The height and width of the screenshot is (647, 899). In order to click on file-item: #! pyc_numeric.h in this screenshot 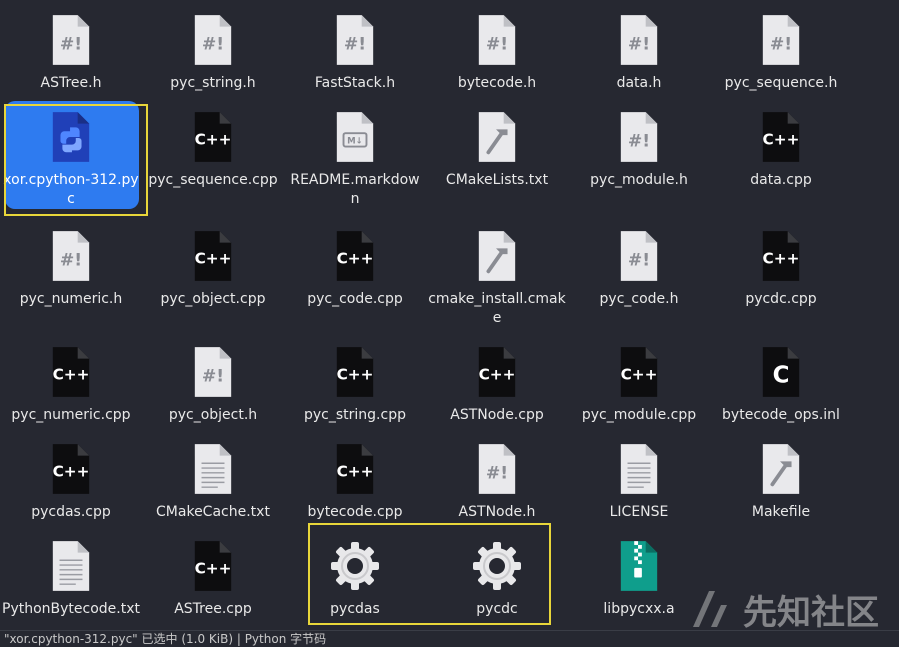, I will do `click(71, 272)`.